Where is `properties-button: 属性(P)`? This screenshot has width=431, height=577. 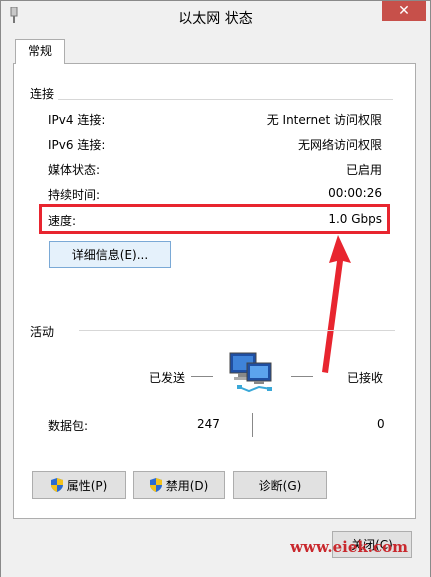
properties-button: 属性(P) is located at coordinates (79, 485).